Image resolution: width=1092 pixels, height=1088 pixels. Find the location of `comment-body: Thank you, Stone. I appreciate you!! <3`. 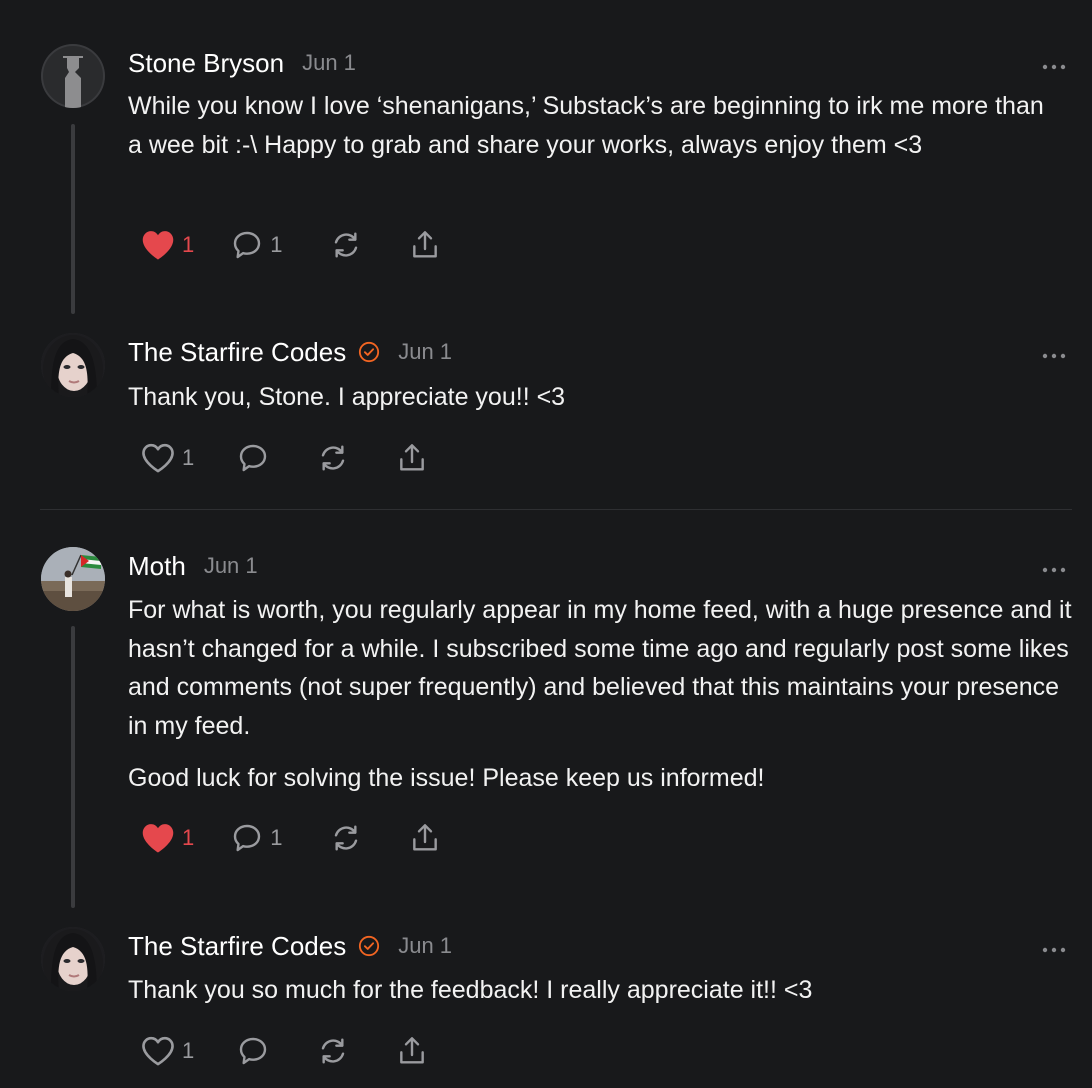

comment-body: Thank you, Stone. I appreciate you!! <3 is located at coordinates (593, 397).